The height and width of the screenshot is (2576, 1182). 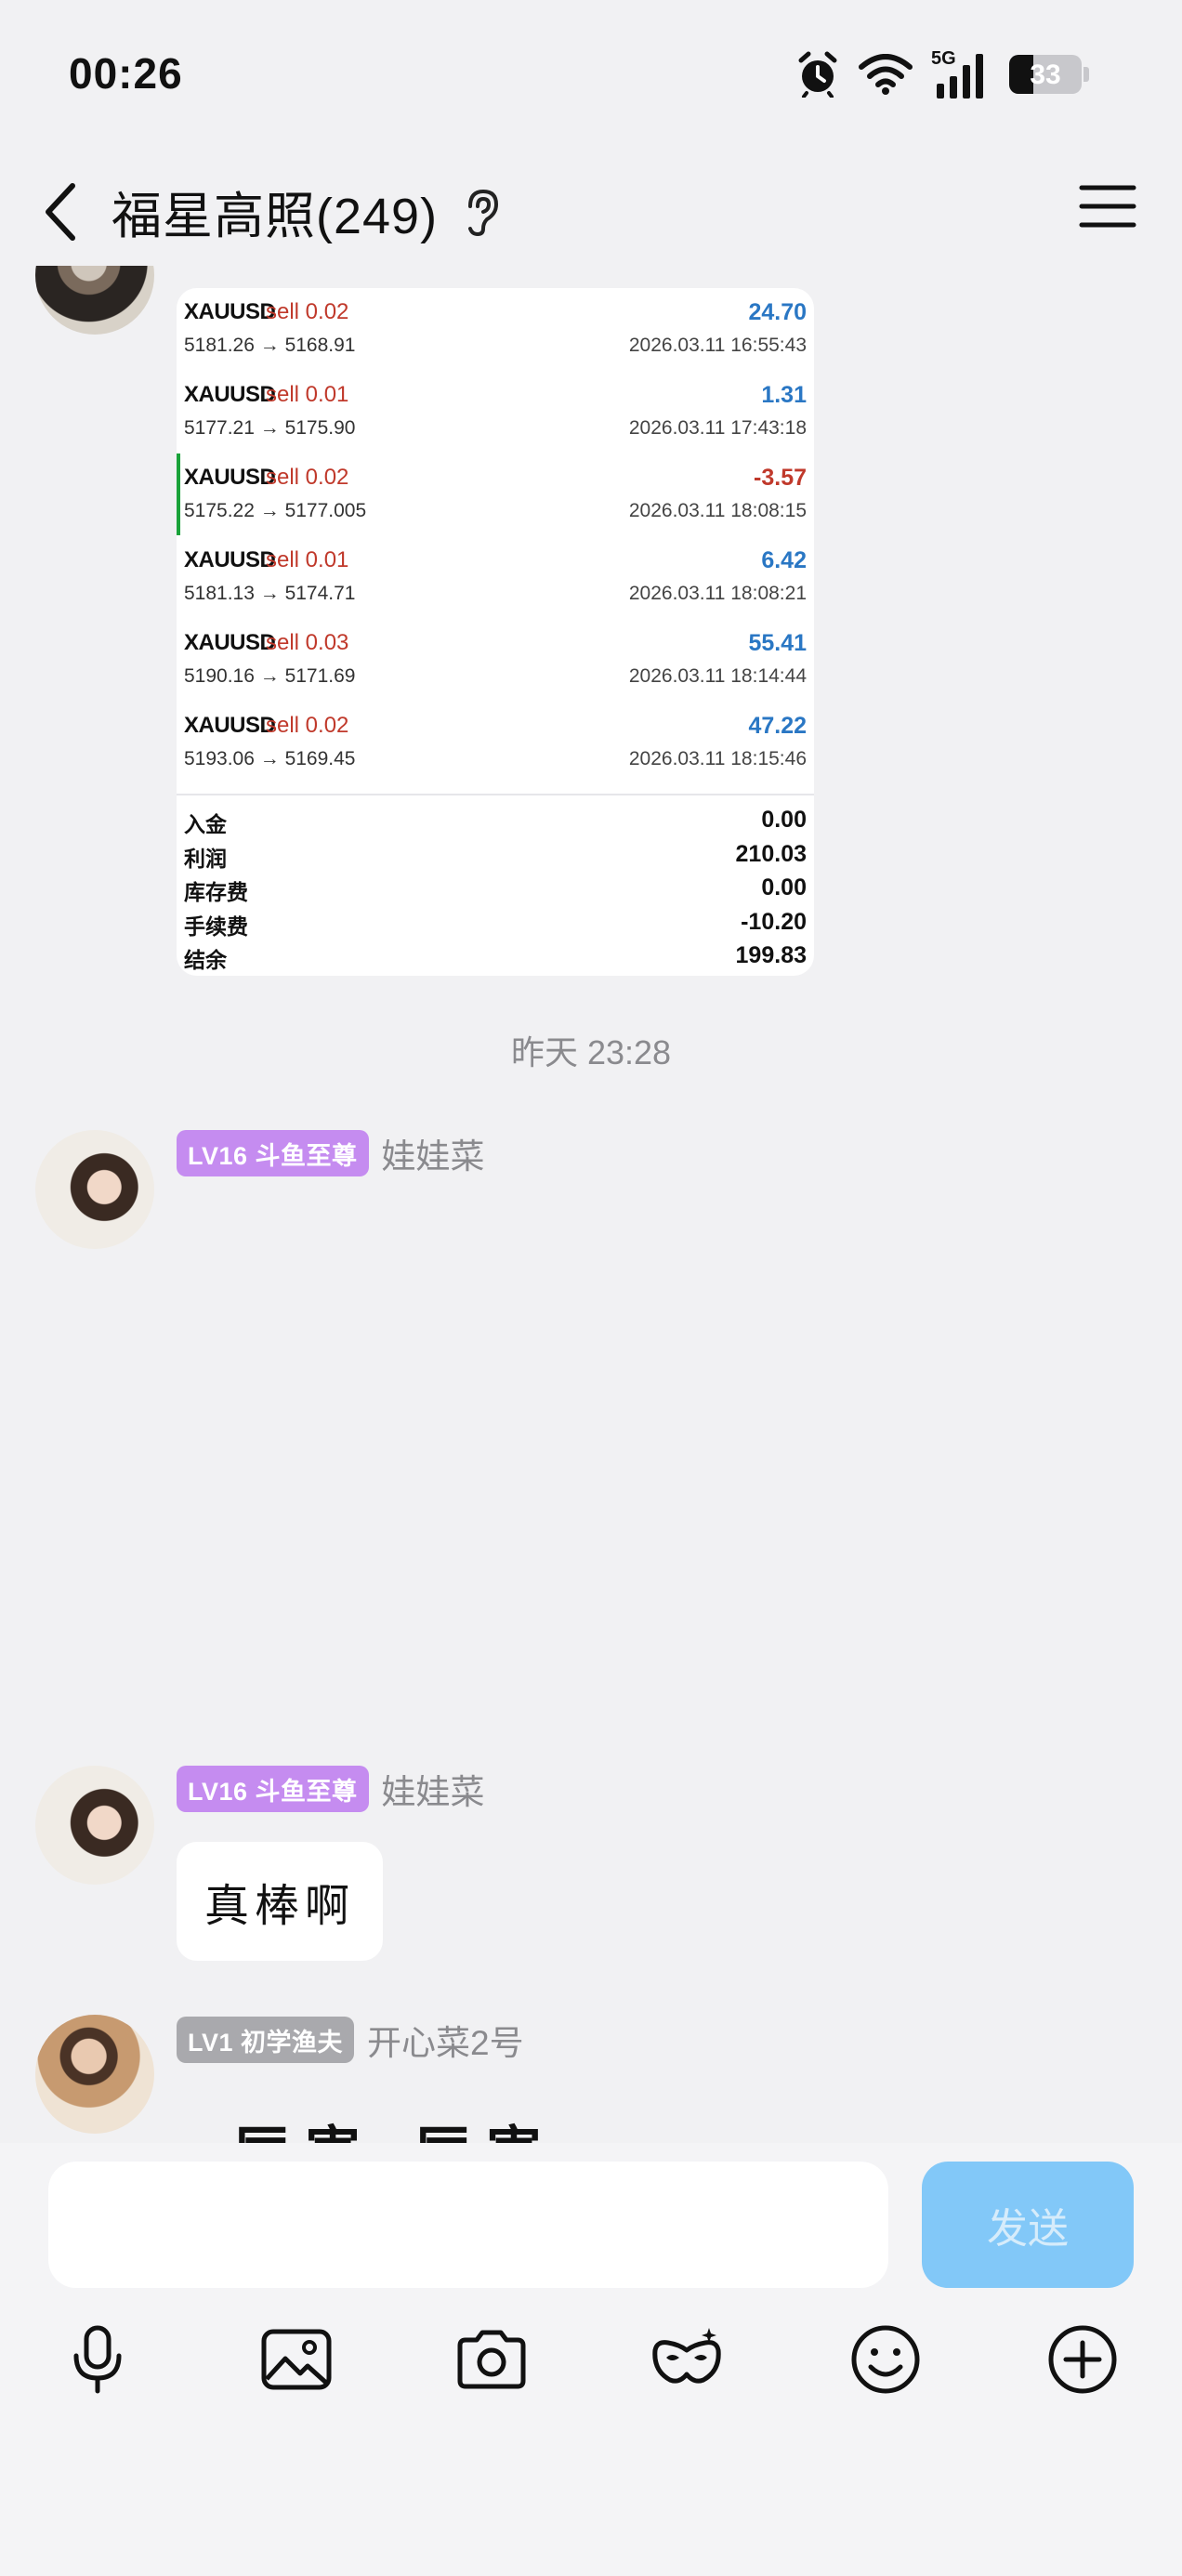 What do you see at coordinates (886, 74) in the screenshot?
I see `wifi-icon` at bounding box center [886, 74].